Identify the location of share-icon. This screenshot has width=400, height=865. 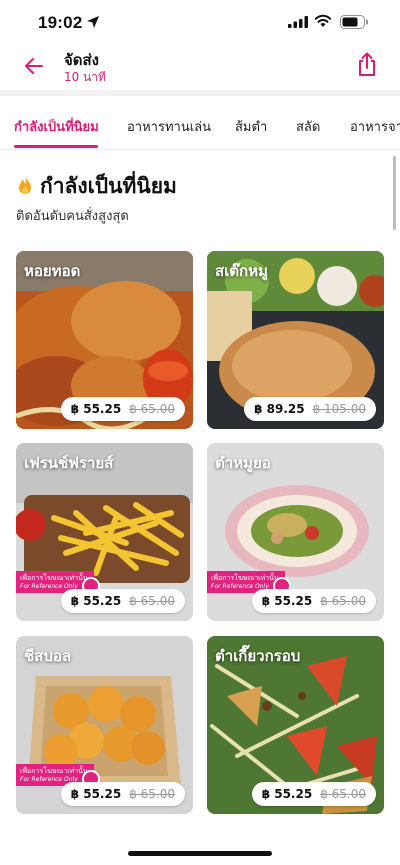
(367, 65).